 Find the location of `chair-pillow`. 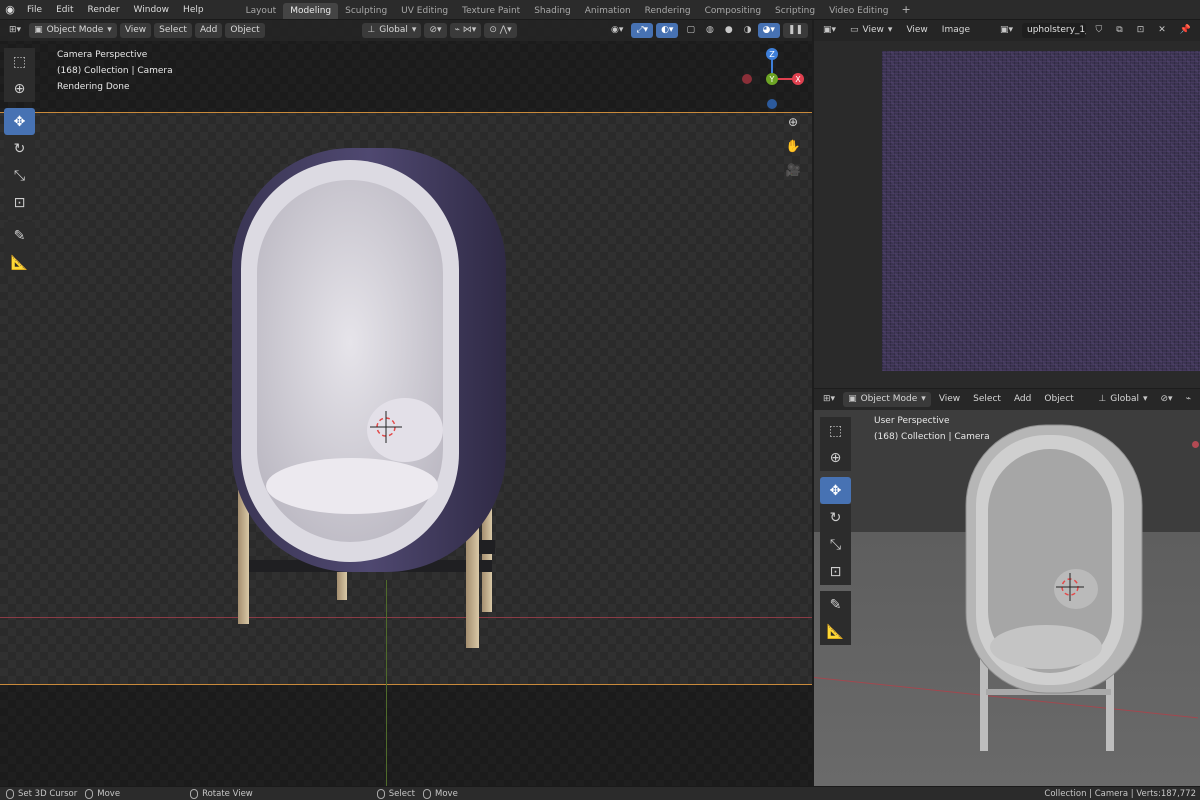

chair-pillow is located at coordinates (1076, 589).